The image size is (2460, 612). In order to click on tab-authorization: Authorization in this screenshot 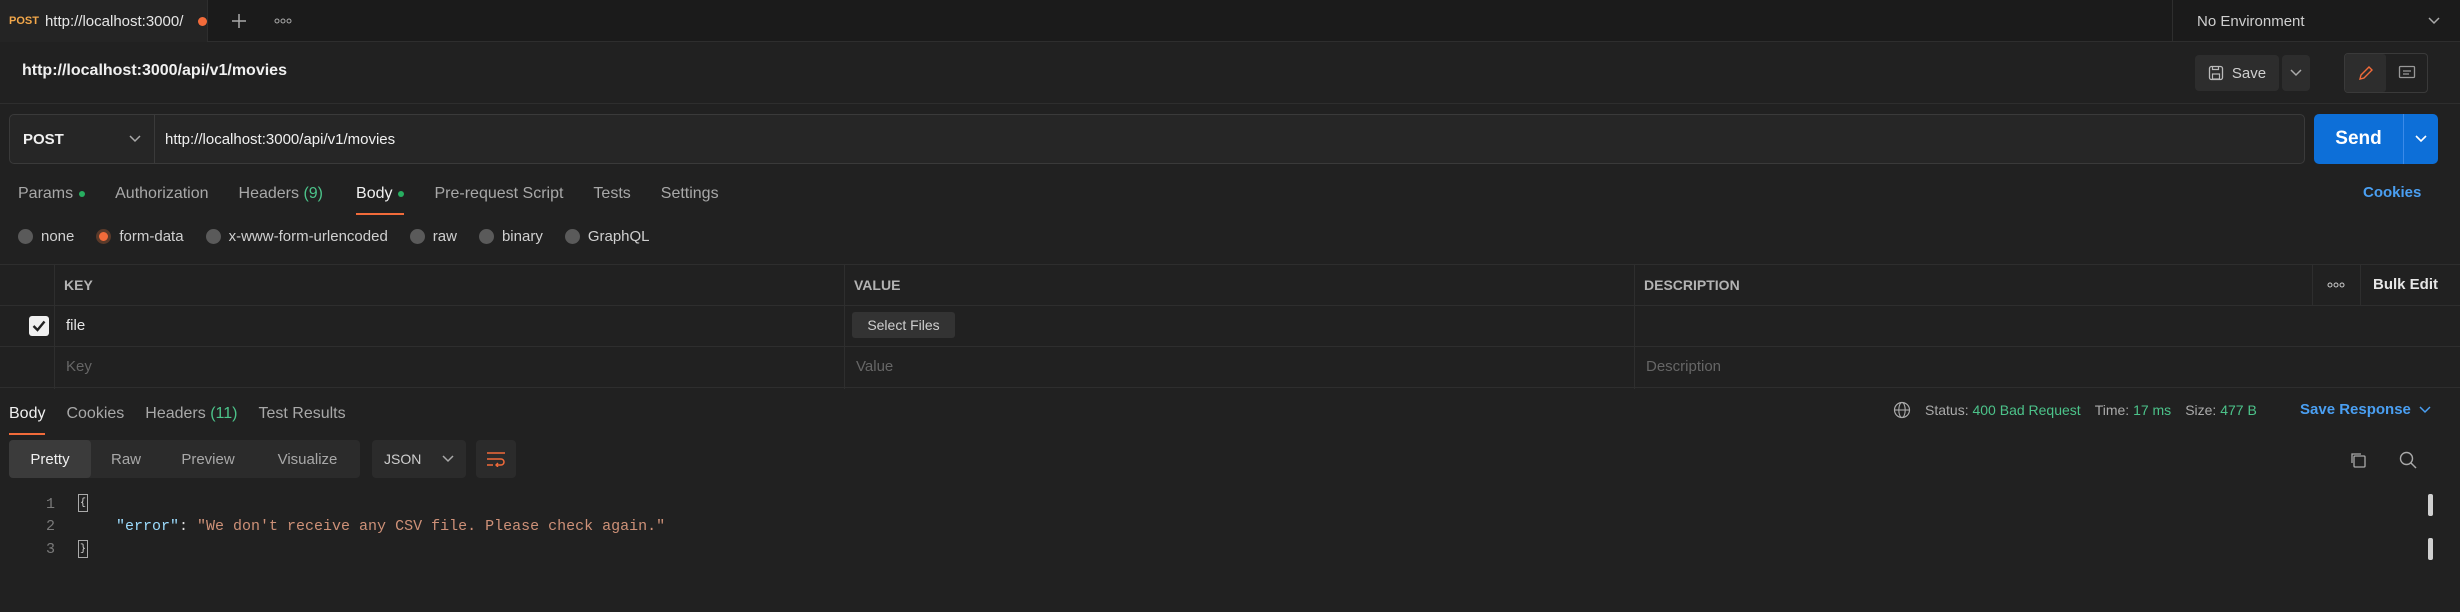, I will do `click(161, 194)`.